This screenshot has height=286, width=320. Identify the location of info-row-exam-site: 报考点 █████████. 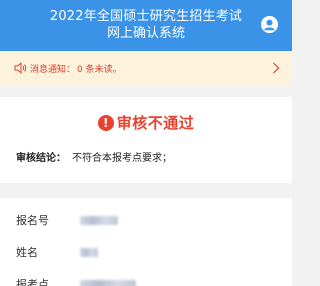
(146, 279).